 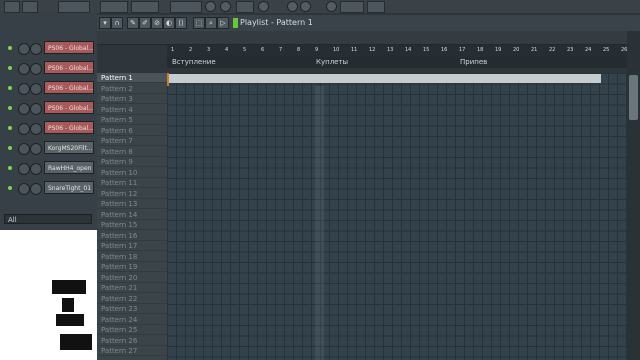 I want to click on channel-row: SnareTight_01, so click(x=48, y=189).